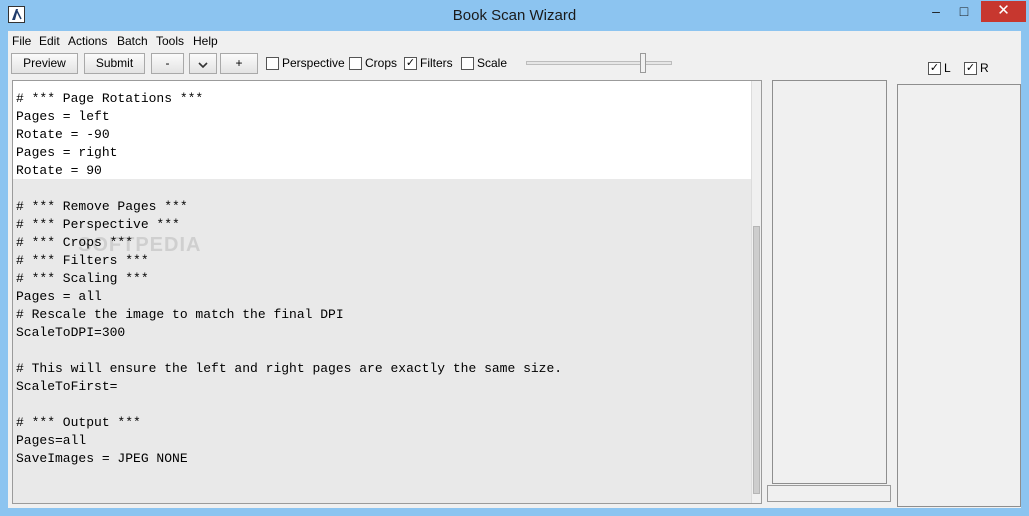 This screenshot has width=1029, height=516. What do you see at coordinates (381, 63) in the screenshot?
I see `crops-label: Crops` at bounding box center [381, 63].